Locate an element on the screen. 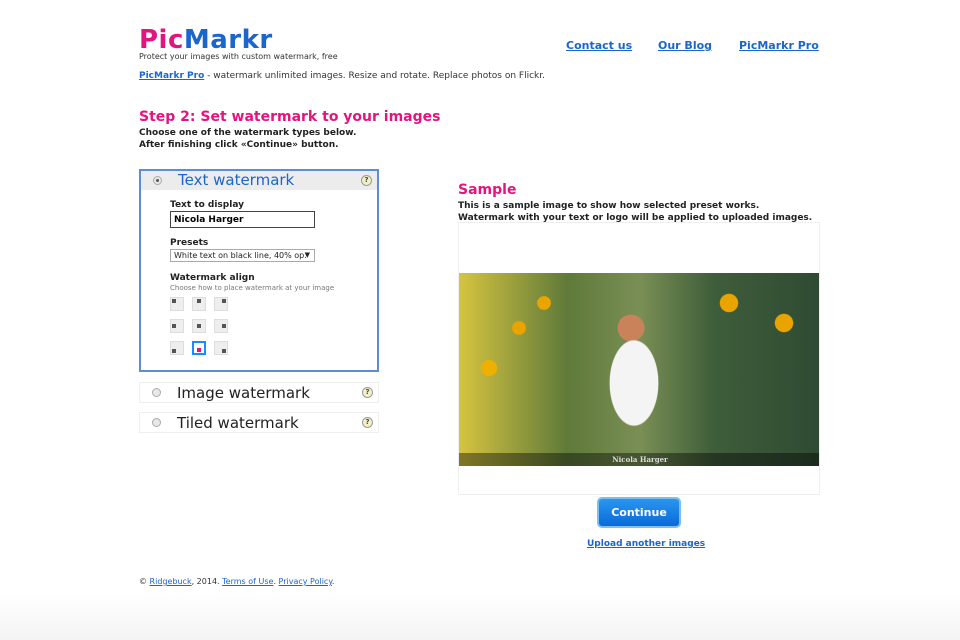 The width and height of the screenshot is (960, 640). logo-pic: Pic is located at coordinates (161, 40).